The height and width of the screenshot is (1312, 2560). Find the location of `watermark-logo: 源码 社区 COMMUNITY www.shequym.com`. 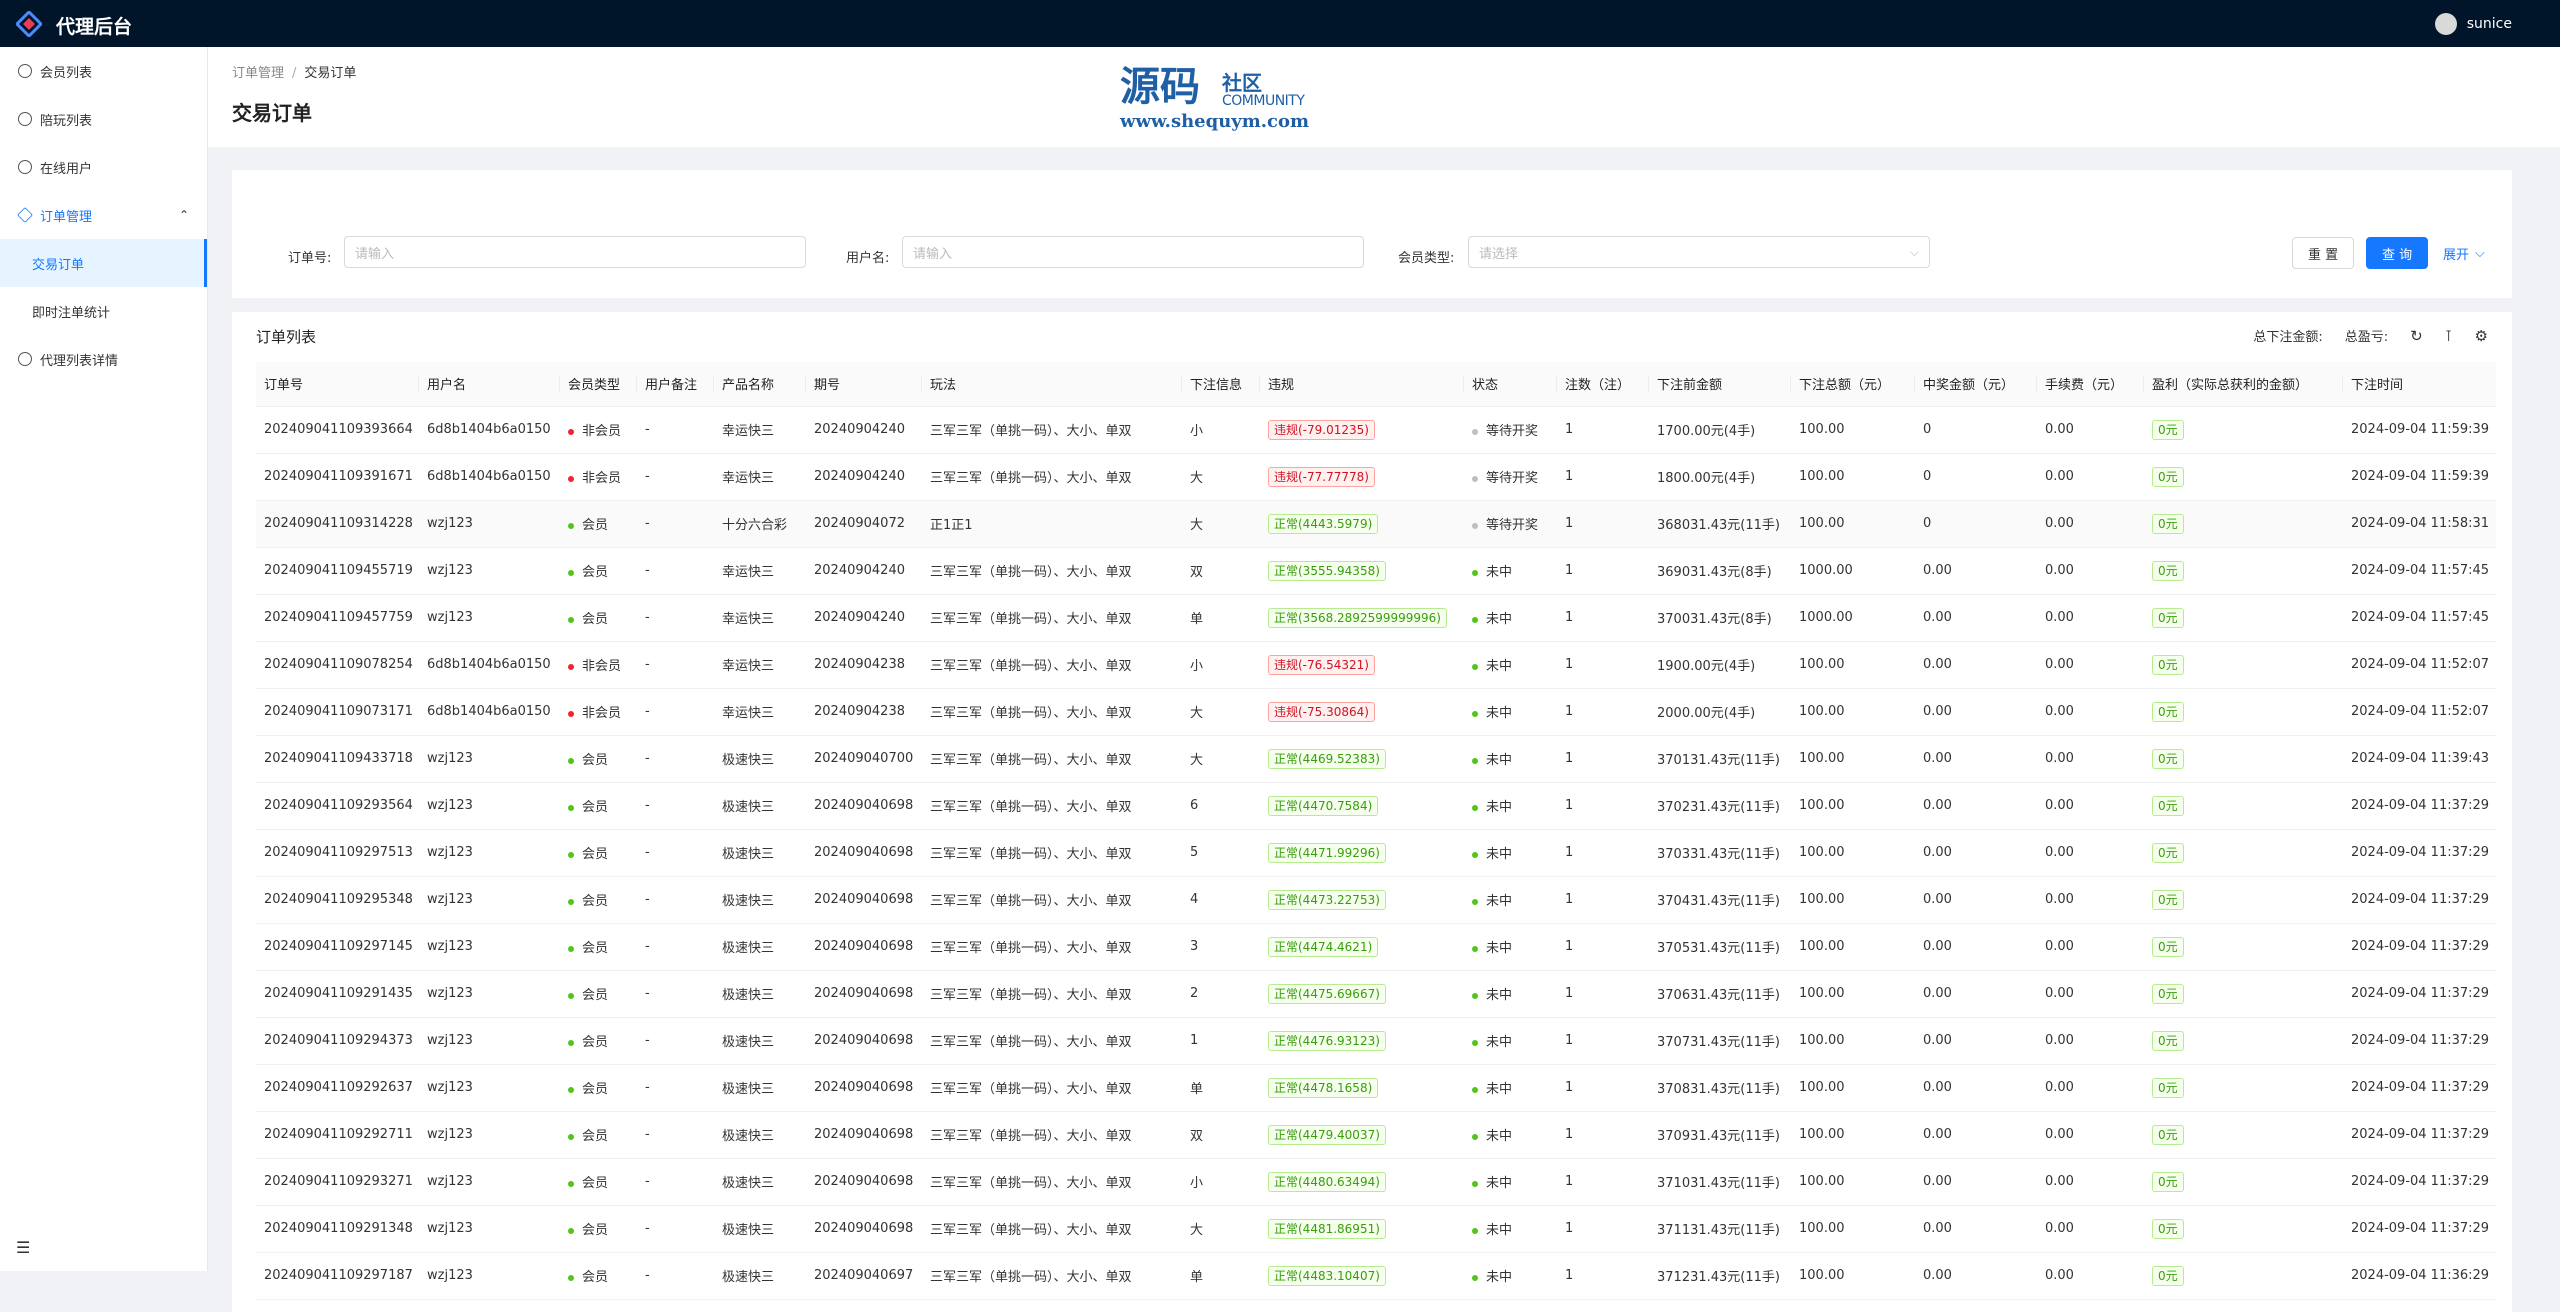

watermark-logo: 源码 社区 COMMUNITY www.shequym.com is located at coordinates (1214, 100).